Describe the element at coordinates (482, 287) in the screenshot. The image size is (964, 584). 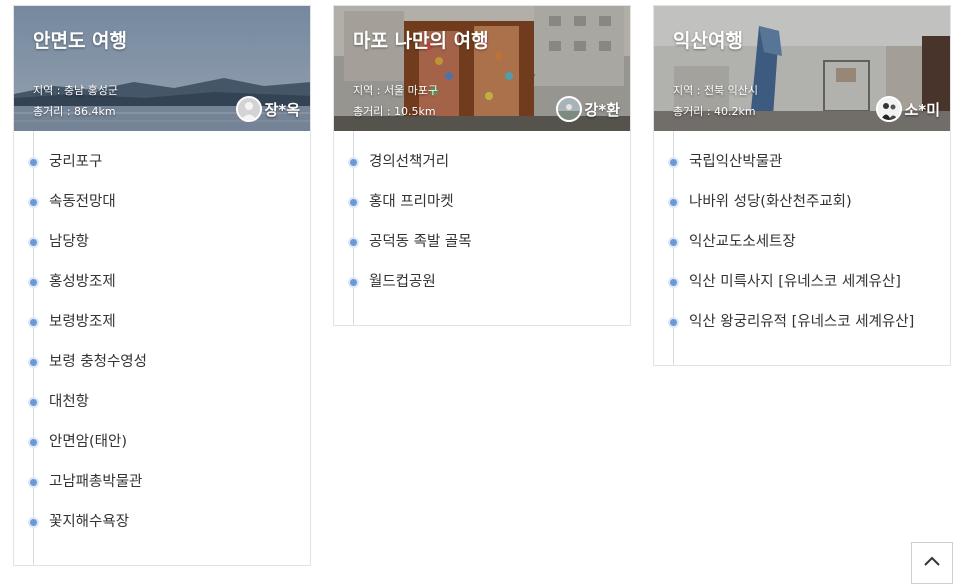
I see `list-item: 월드컵공원` at that location.